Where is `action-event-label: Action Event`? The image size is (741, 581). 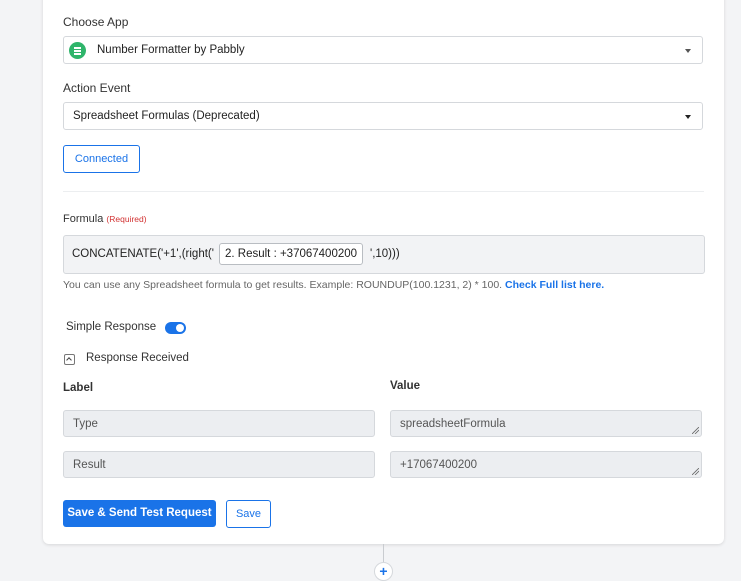 action-event-label: Action Event is located at coordinates (97, 88).